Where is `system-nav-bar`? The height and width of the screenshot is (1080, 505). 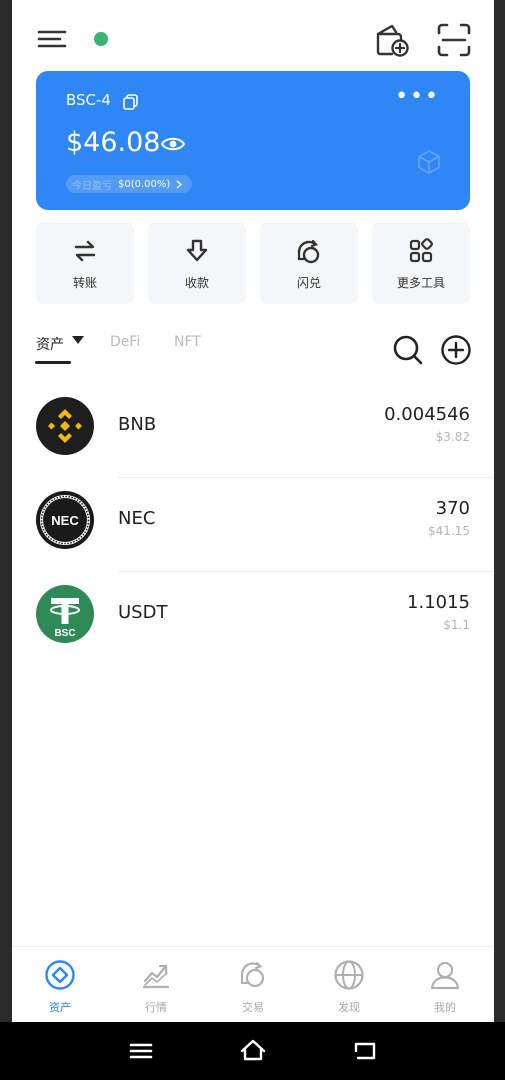 system-nav-bar is located at coordinates (252, 1051).